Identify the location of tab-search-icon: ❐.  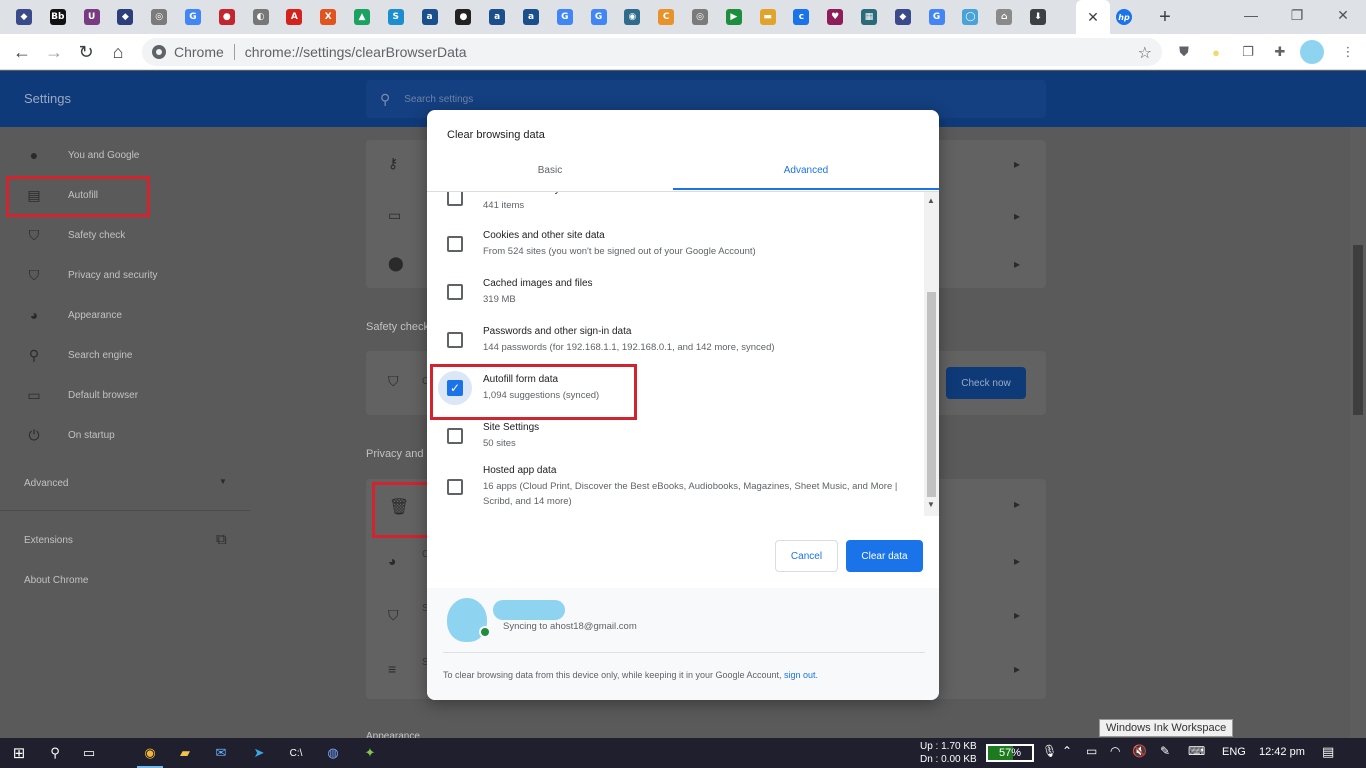
(1248, 52).